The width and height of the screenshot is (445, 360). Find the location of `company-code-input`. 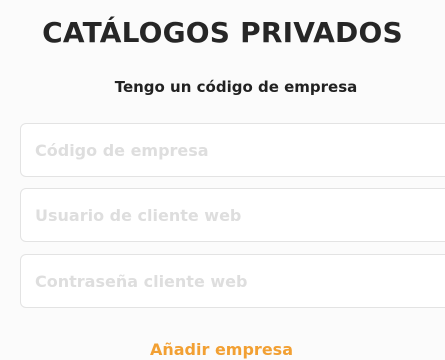

company-code-input is located at coordinates (232, 150).